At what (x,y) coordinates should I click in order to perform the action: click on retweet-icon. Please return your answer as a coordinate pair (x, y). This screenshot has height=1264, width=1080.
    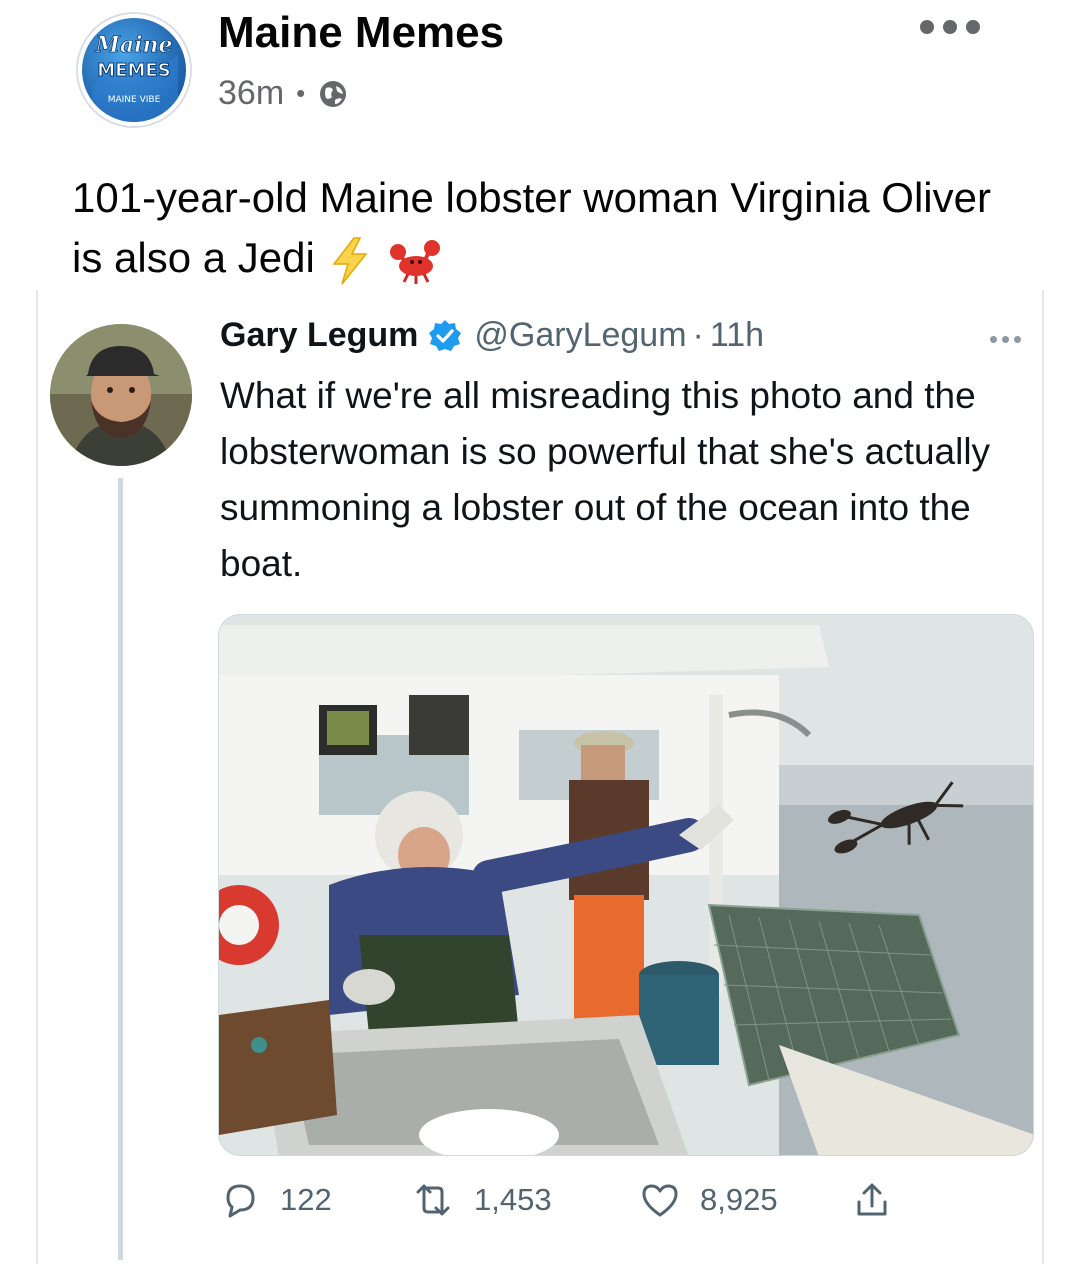
    Looking at the image, I should click on (433, 1200).